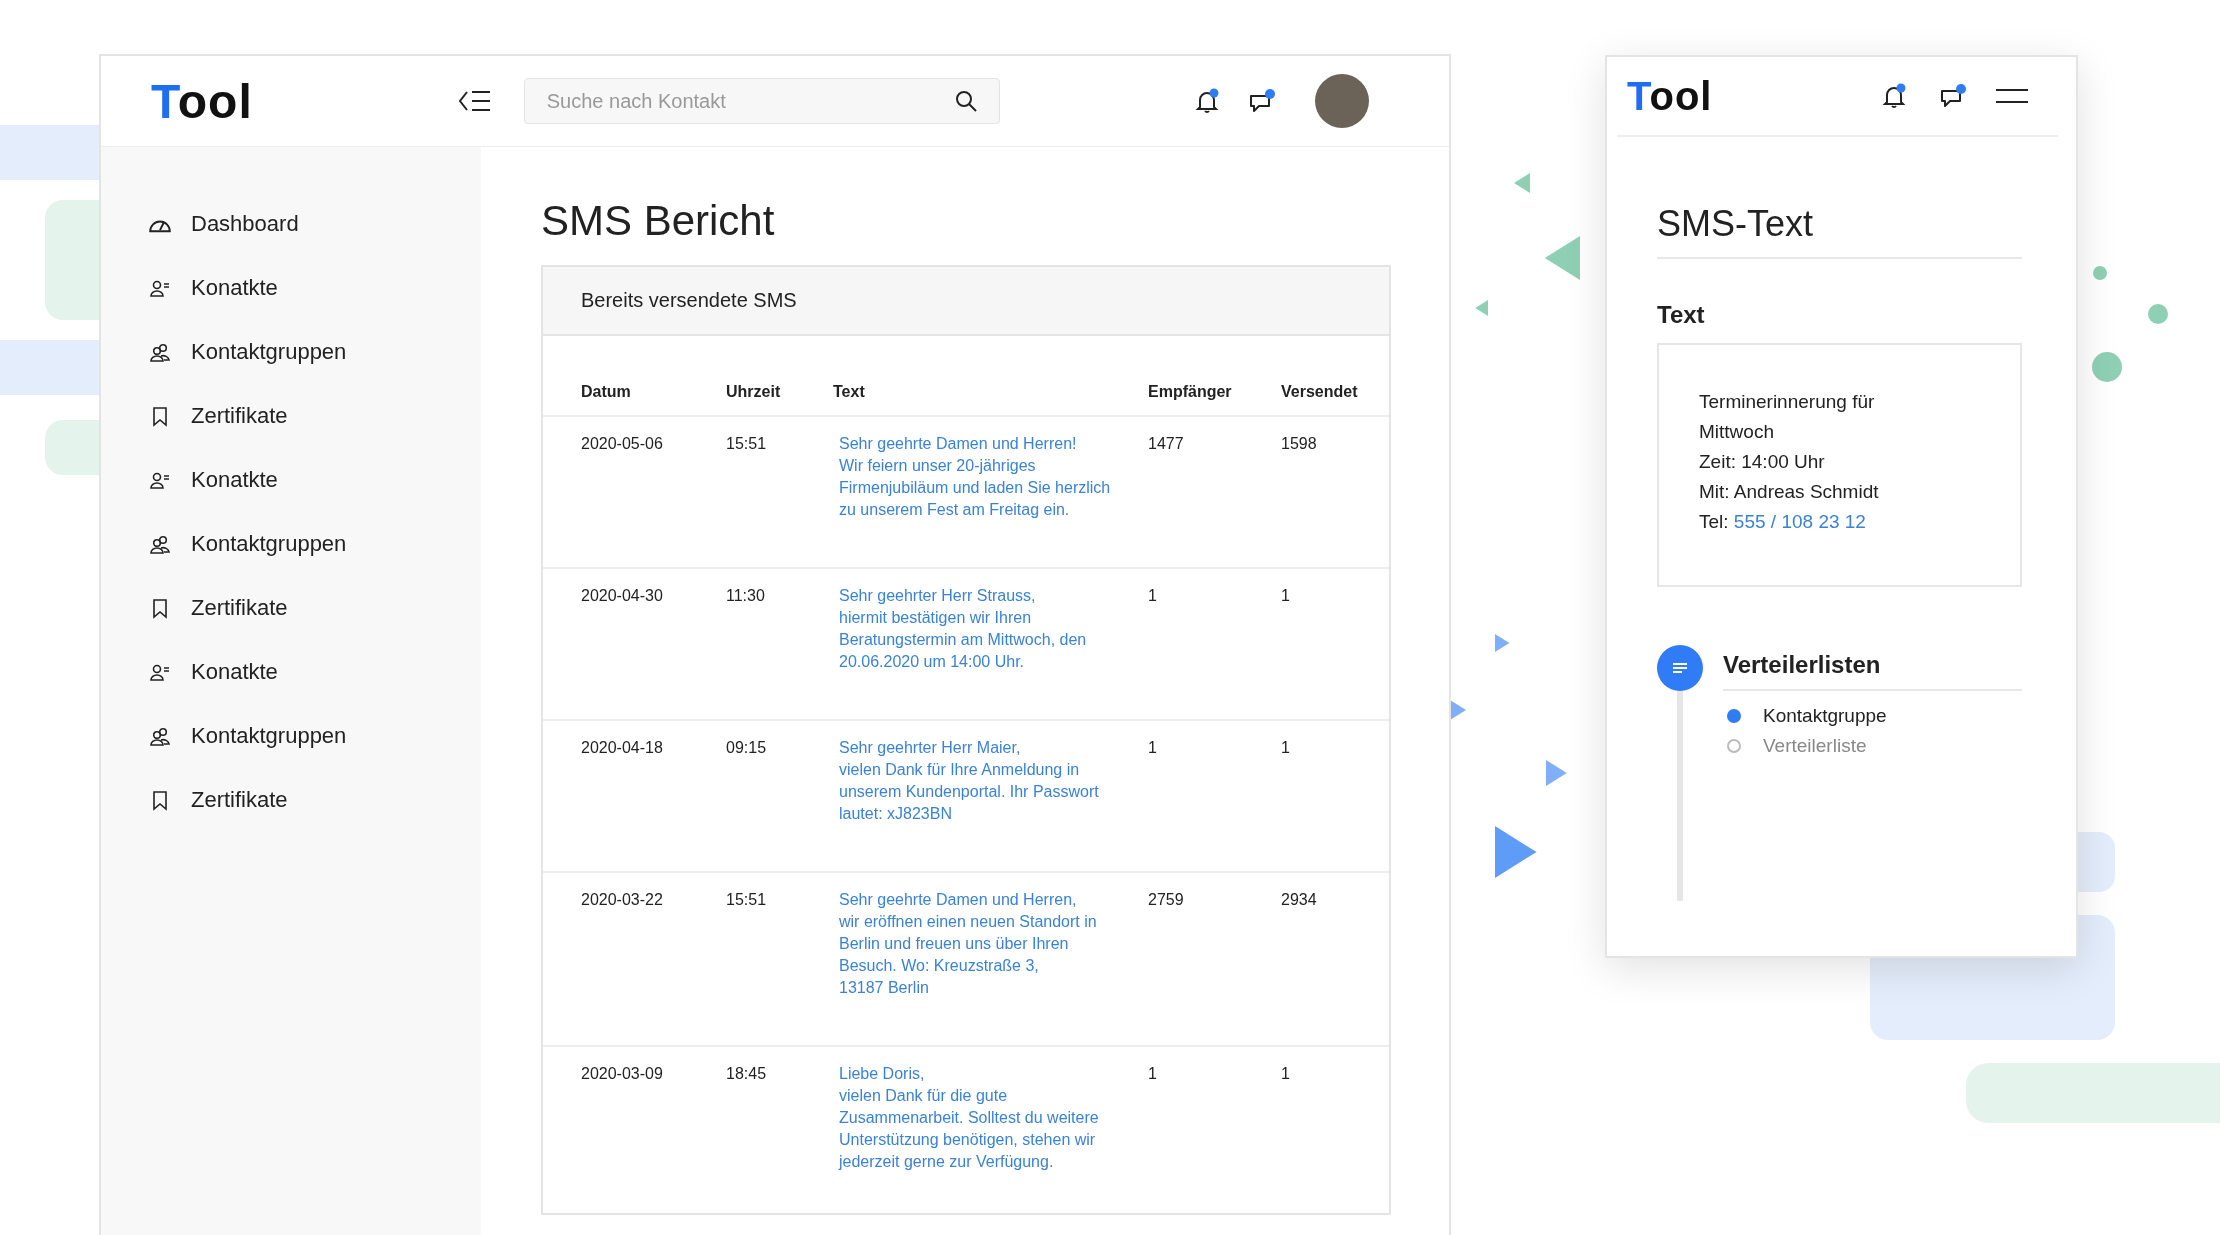 The image size is (2220, 1235). I want to click on column-header: Versendet, so click(1335, 376).